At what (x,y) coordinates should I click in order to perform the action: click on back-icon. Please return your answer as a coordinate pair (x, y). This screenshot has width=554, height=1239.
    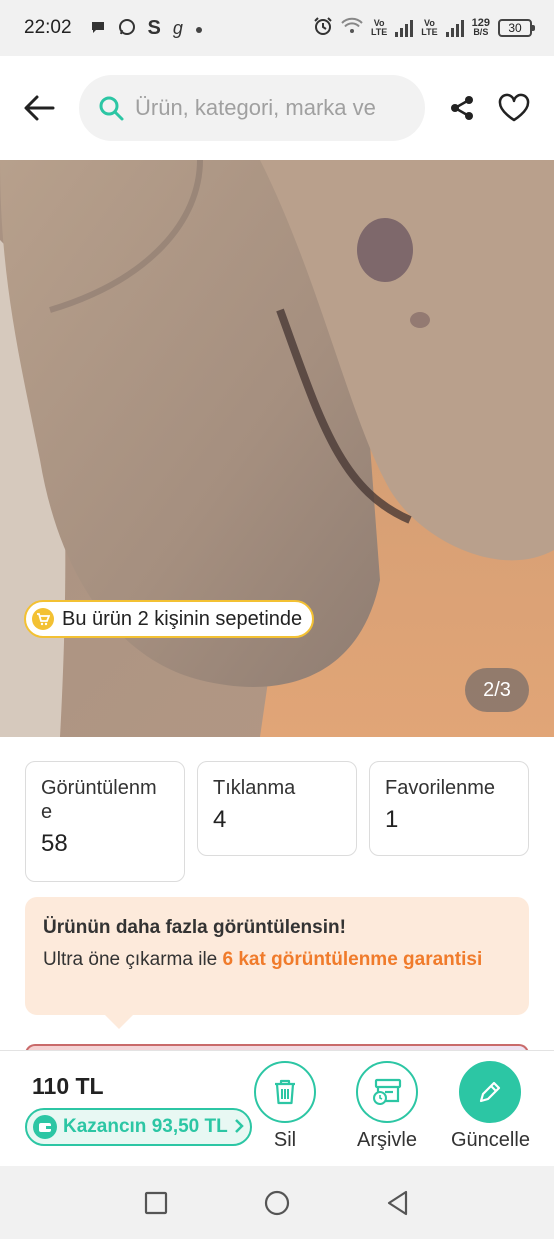
    Looking at the image, I should click on (398, 1202).